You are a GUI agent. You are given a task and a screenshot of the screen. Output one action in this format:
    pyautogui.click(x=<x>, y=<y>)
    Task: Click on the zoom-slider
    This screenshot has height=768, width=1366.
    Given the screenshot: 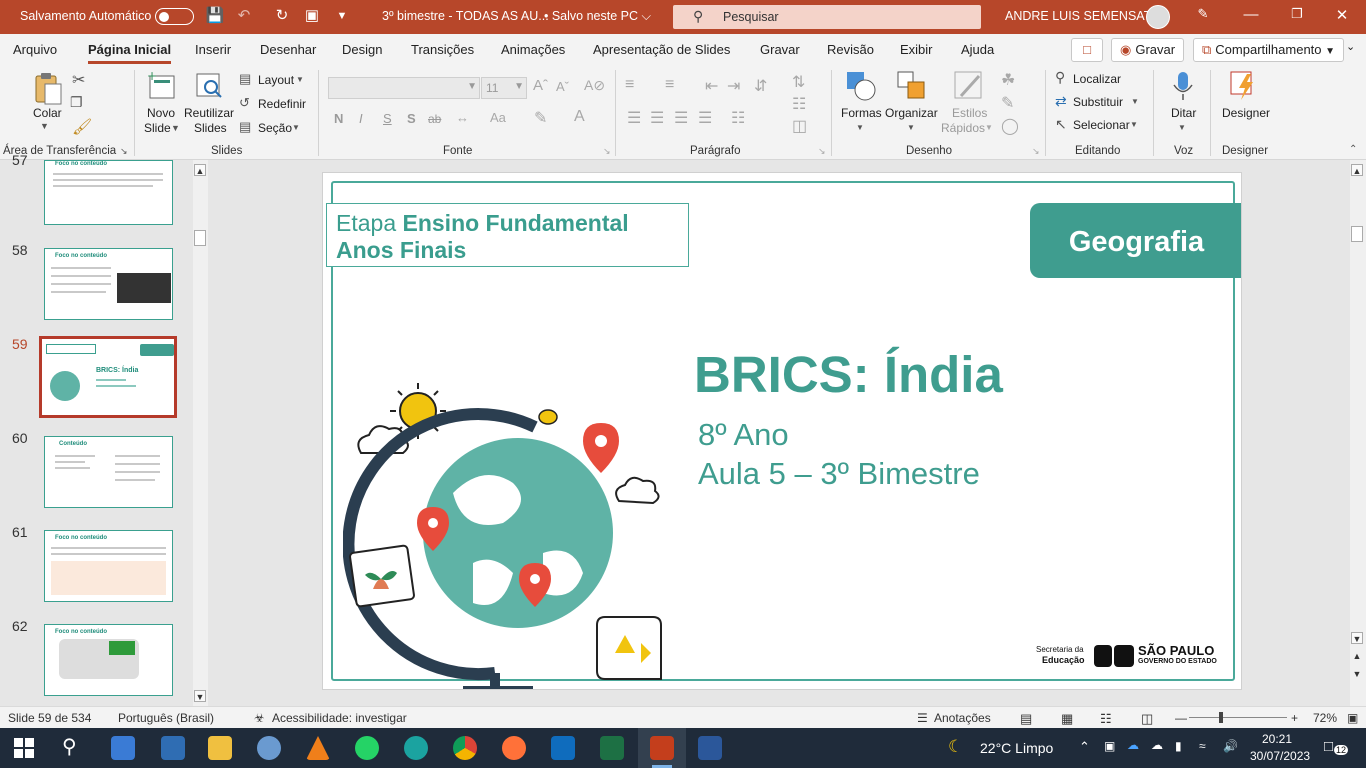 What is the action you would take?
    pyautogui.click(x=1238, y=717)
    